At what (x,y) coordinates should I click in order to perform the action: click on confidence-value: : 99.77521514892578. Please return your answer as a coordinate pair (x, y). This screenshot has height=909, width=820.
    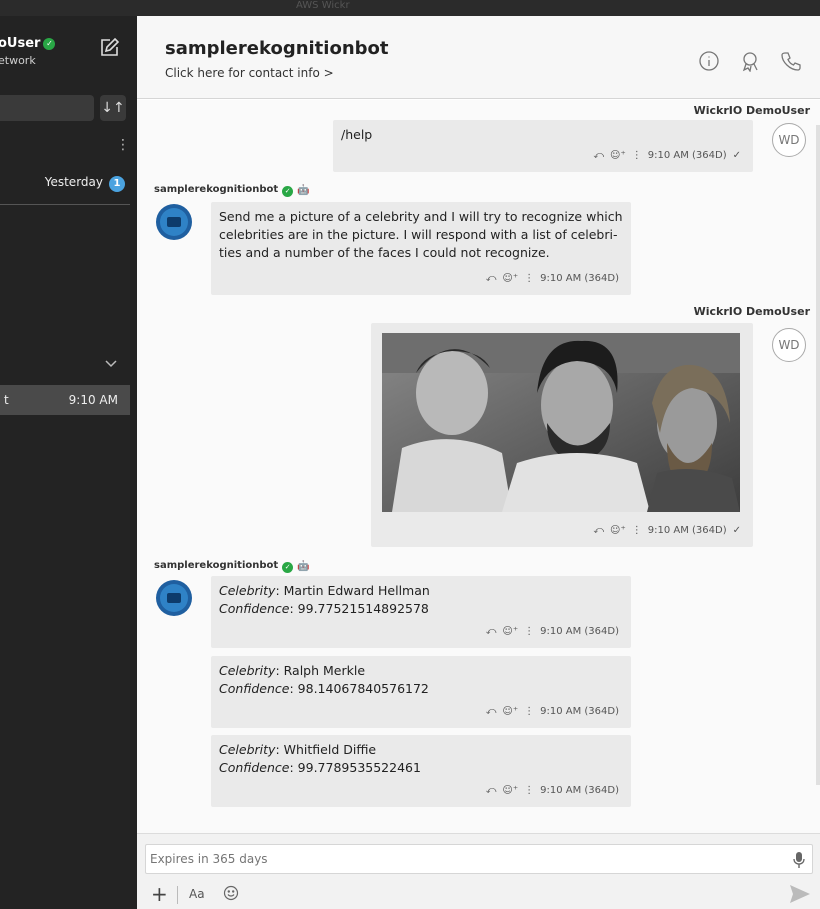
    Looking at the image, I should click on (359, 608).